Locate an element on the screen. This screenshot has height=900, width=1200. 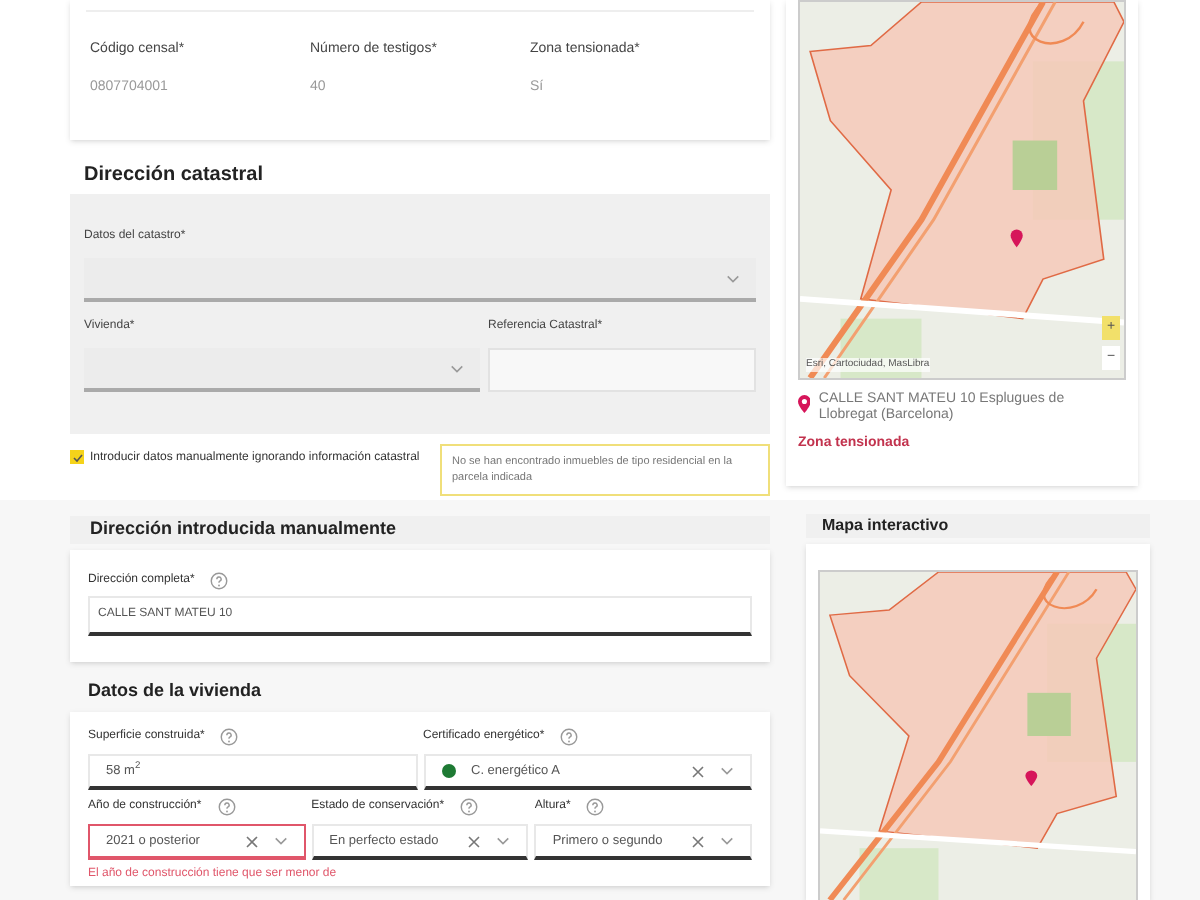
location-pin-icon is located at coordinates (804, 404).